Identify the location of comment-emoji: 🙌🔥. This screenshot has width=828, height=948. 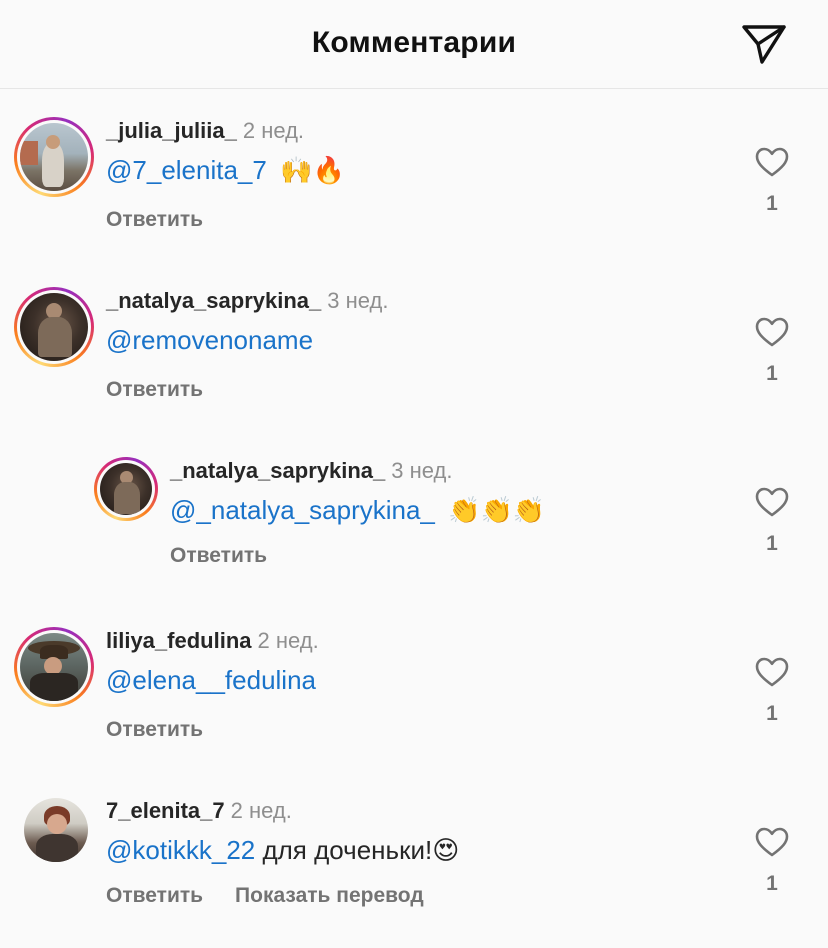
(312, 171).